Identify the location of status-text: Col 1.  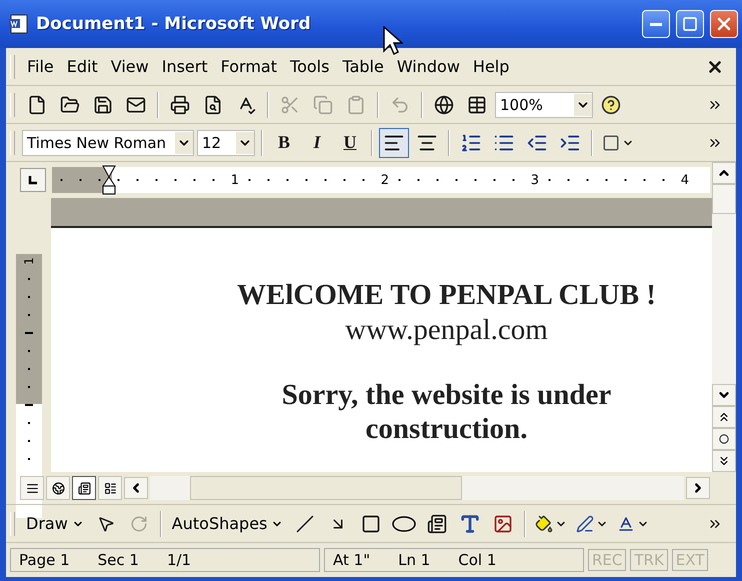
(477, 560).